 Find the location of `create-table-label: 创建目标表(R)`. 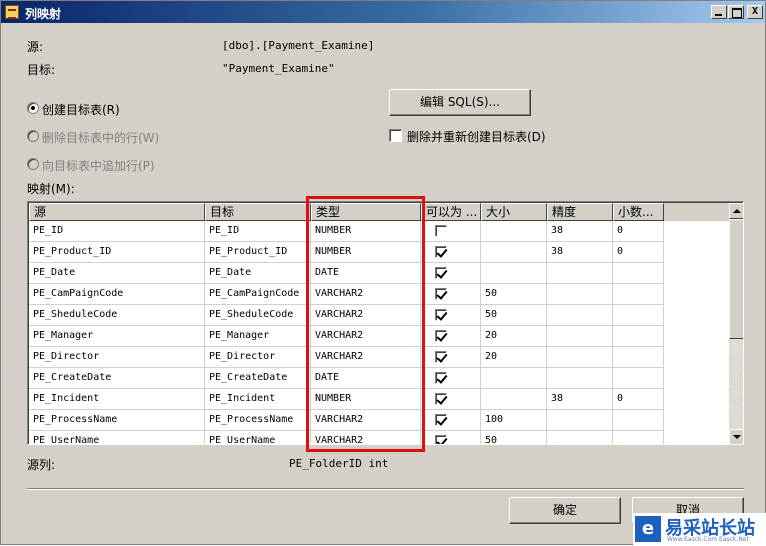

create-table-label: 创建目标表(R) is located at coordinates (81, 109).